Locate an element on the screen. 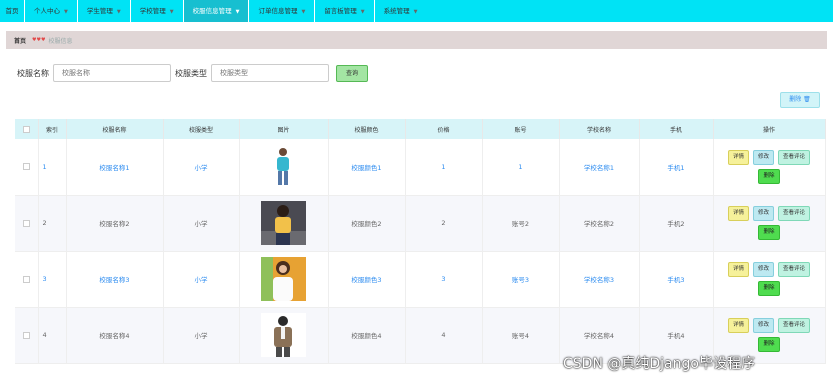 Image resolution: width=833 pixels, height=383 pixels. nav-menu-system: 系统管理 ▼ is located at coordinates (400, 11).